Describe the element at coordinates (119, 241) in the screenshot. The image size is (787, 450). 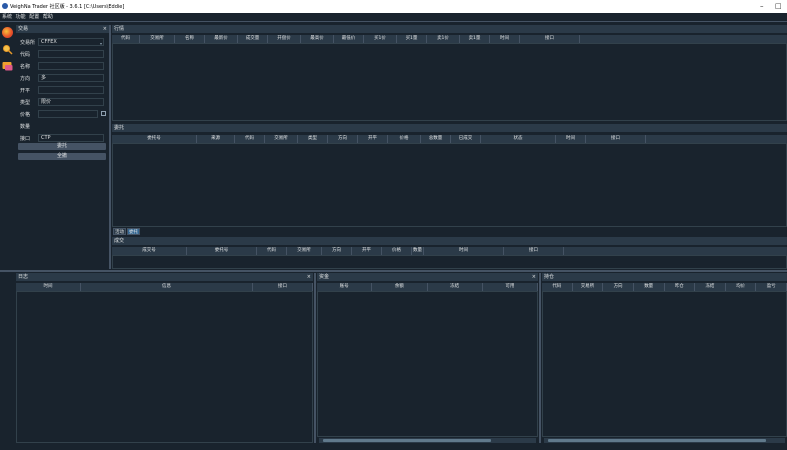
I see `trade-panel-title: 成交` at that location.